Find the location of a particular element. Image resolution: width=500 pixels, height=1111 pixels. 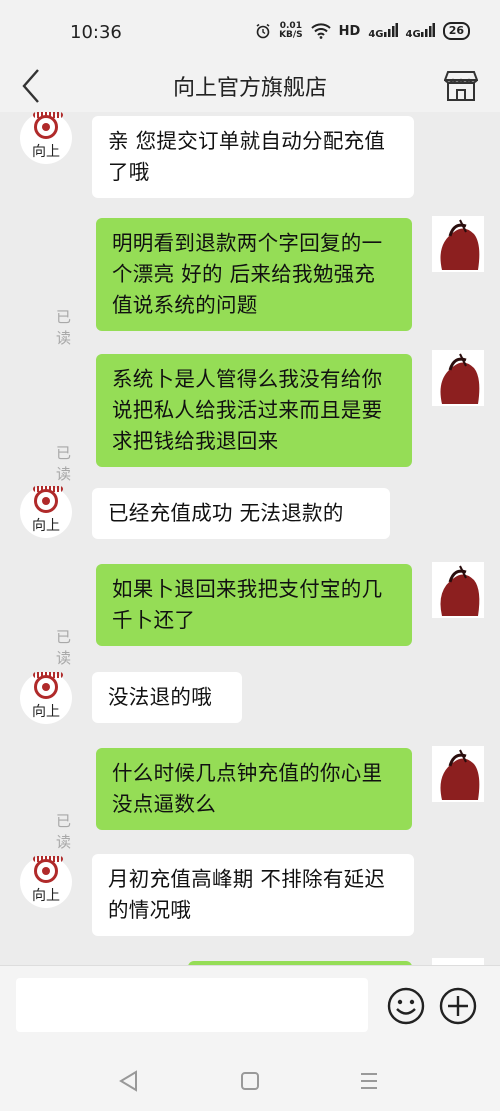

message-bubble: 如果卜退回来我把支付宝的几千卜还了 is located at coordinates (254, 605).